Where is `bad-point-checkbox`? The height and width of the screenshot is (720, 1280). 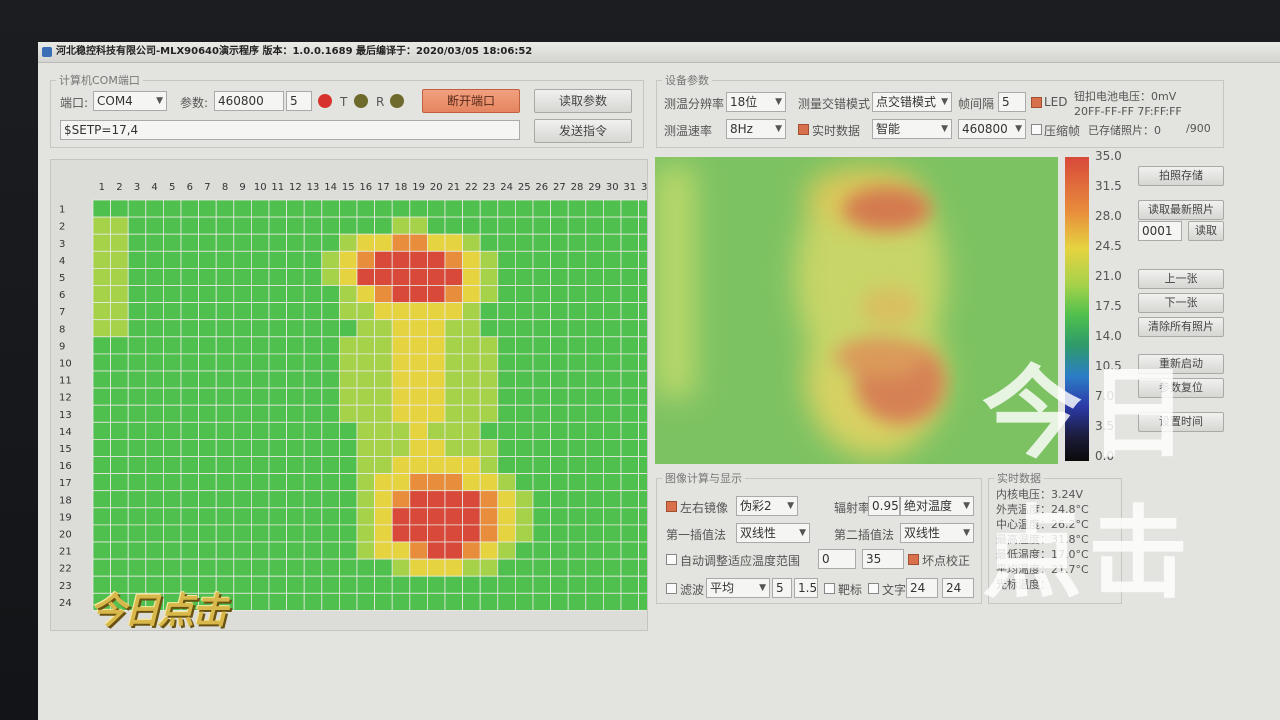
bad-point-checkbox is located at coordinates (913, 559).